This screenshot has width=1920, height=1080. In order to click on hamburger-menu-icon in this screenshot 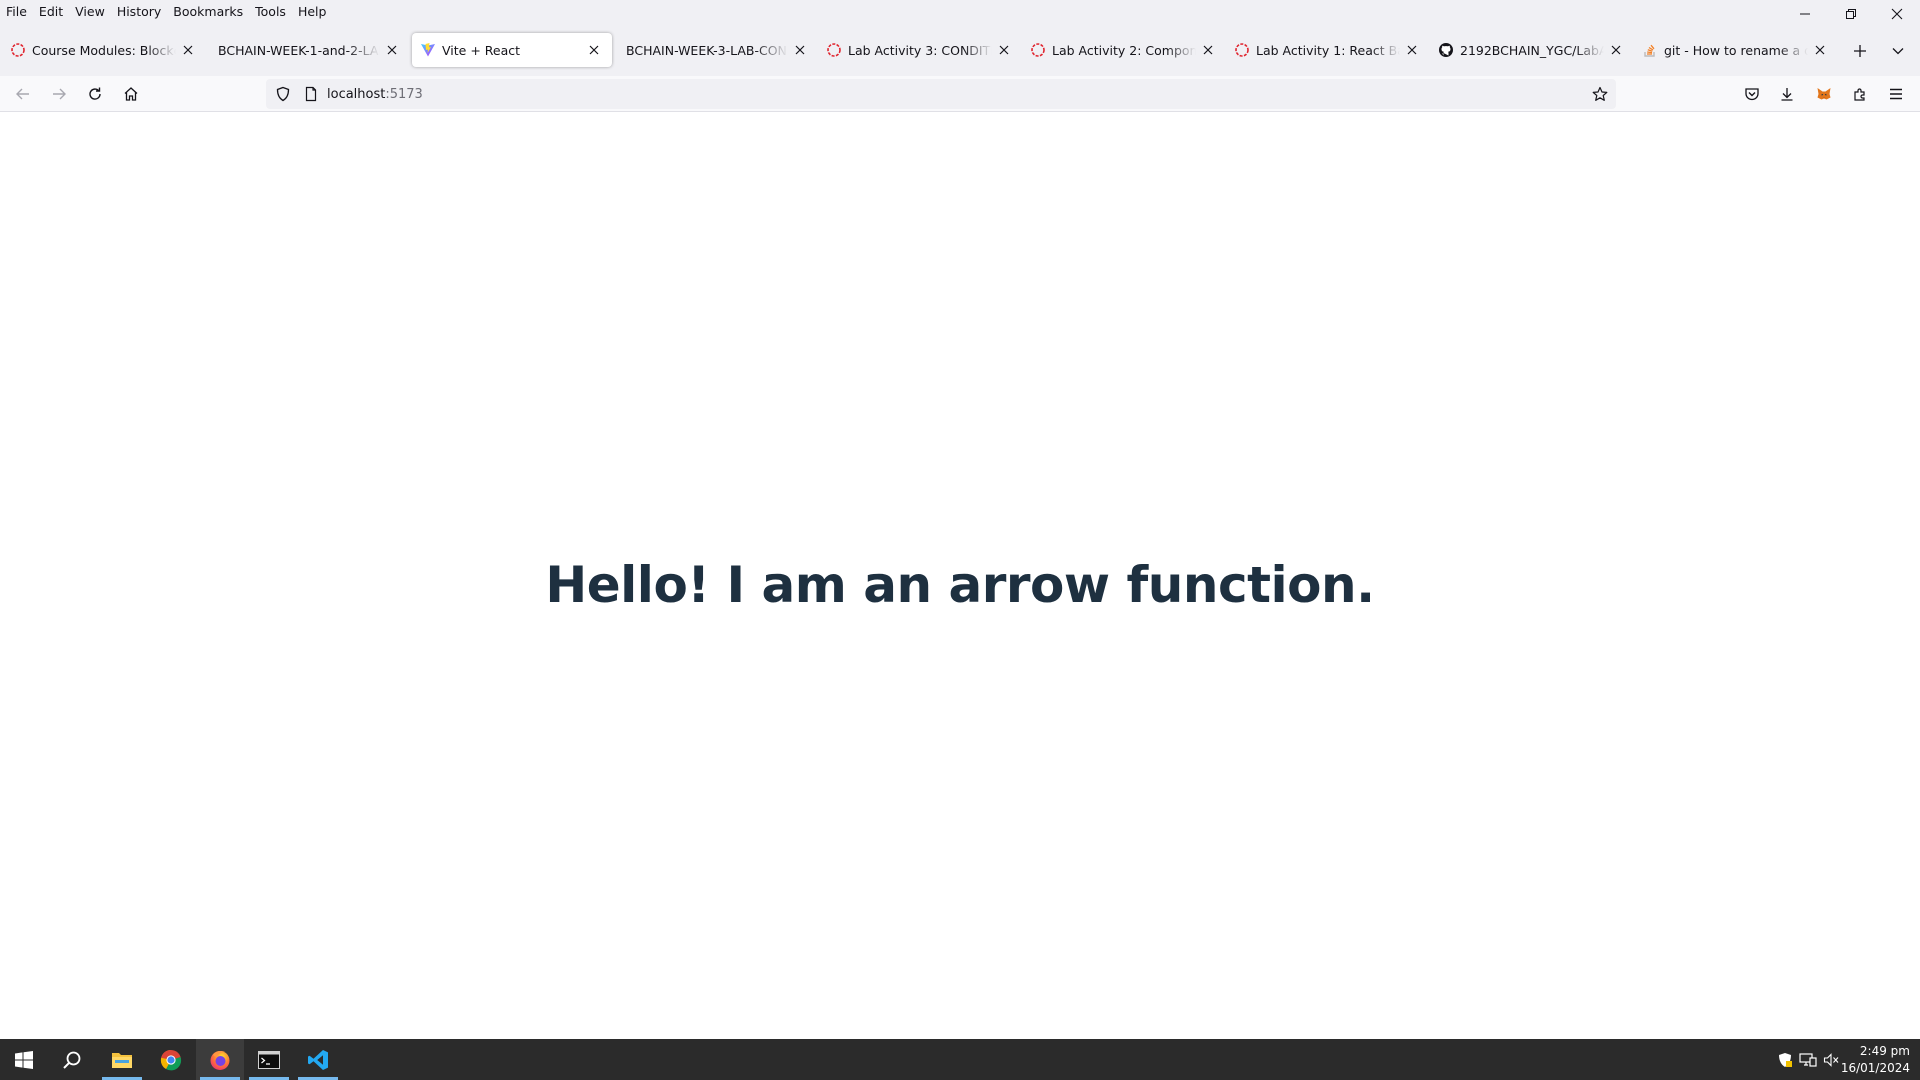, I will do `click(1896, 94)`.